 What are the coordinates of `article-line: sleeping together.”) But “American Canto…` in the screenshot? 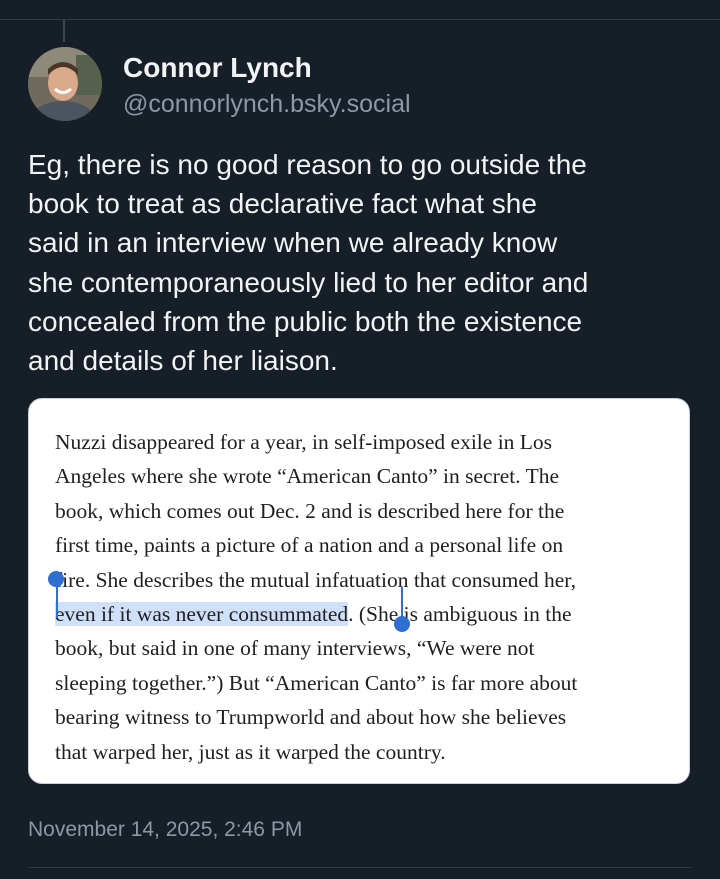 It's located at (316, 682).